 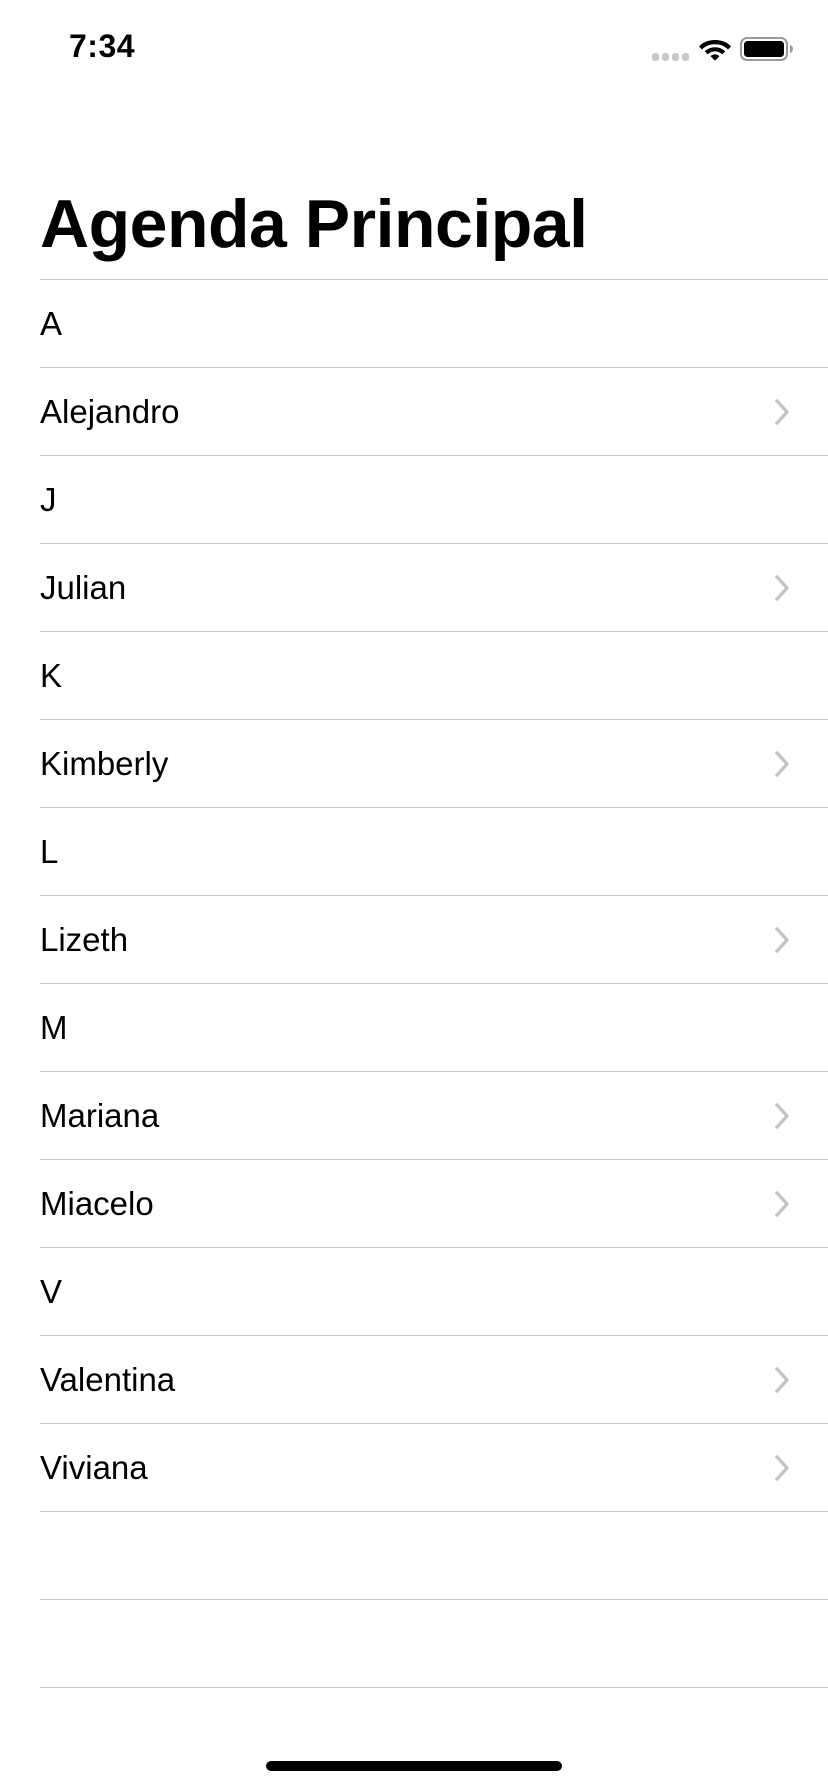 What do you see at coordinates (102, 46) in the screenshot?
I see `status-time: 7:34` at bounding box center [102, 46].